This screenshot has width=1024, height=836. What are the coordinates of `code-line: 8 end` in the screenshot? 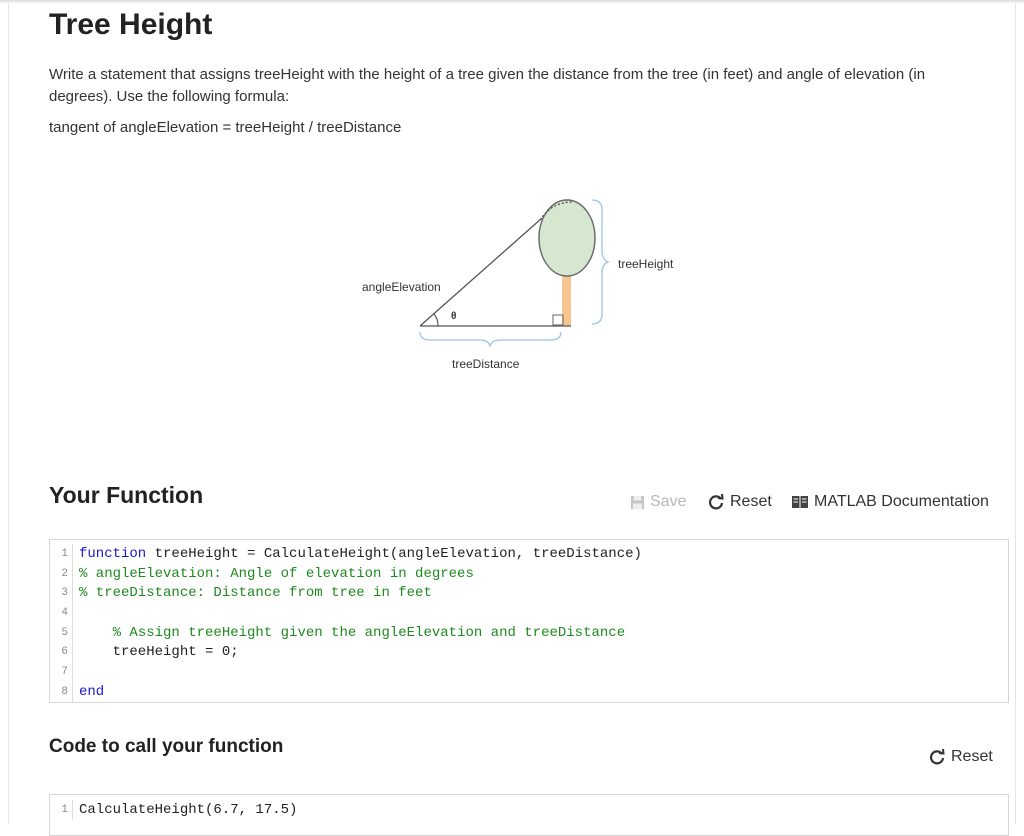 It's located at (529, 691).